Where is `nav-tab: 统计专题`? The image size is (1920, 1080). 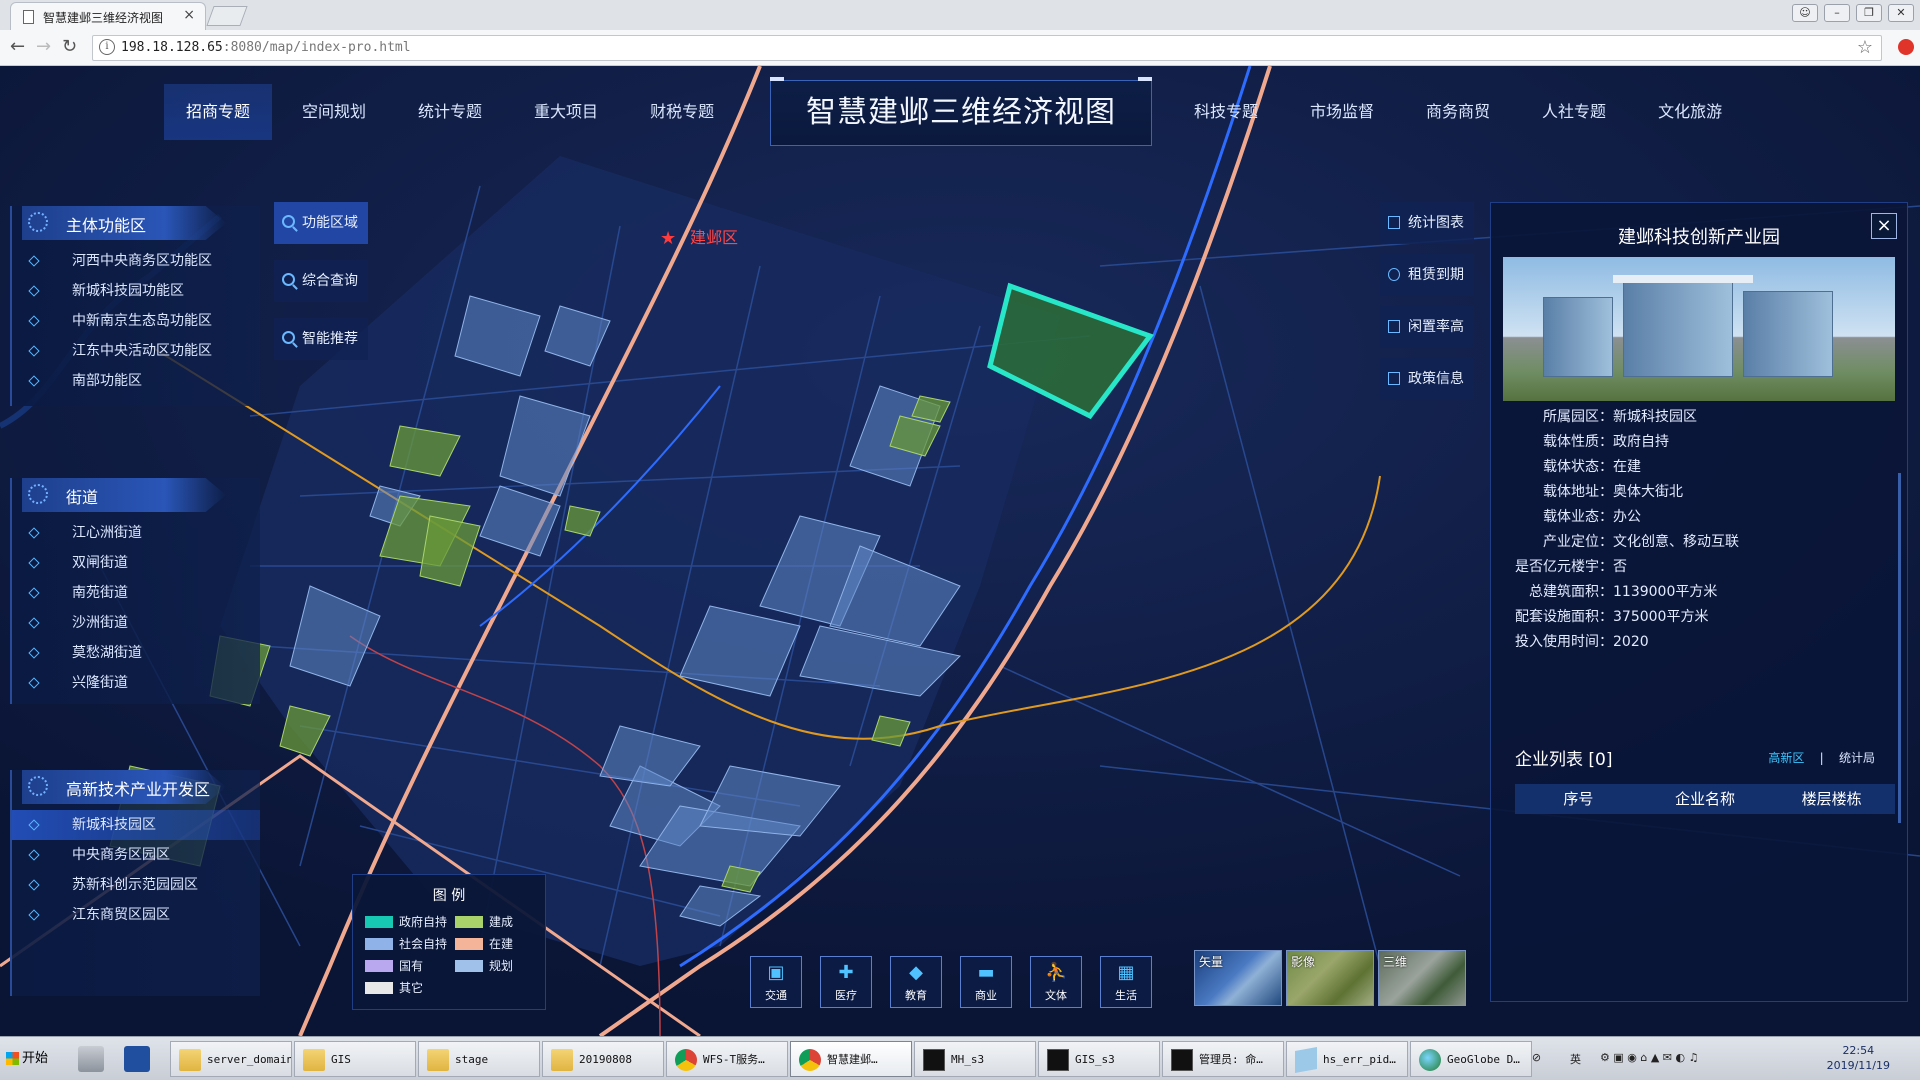 nav-tab: 统计专题 is located at coordinates (450, 112).